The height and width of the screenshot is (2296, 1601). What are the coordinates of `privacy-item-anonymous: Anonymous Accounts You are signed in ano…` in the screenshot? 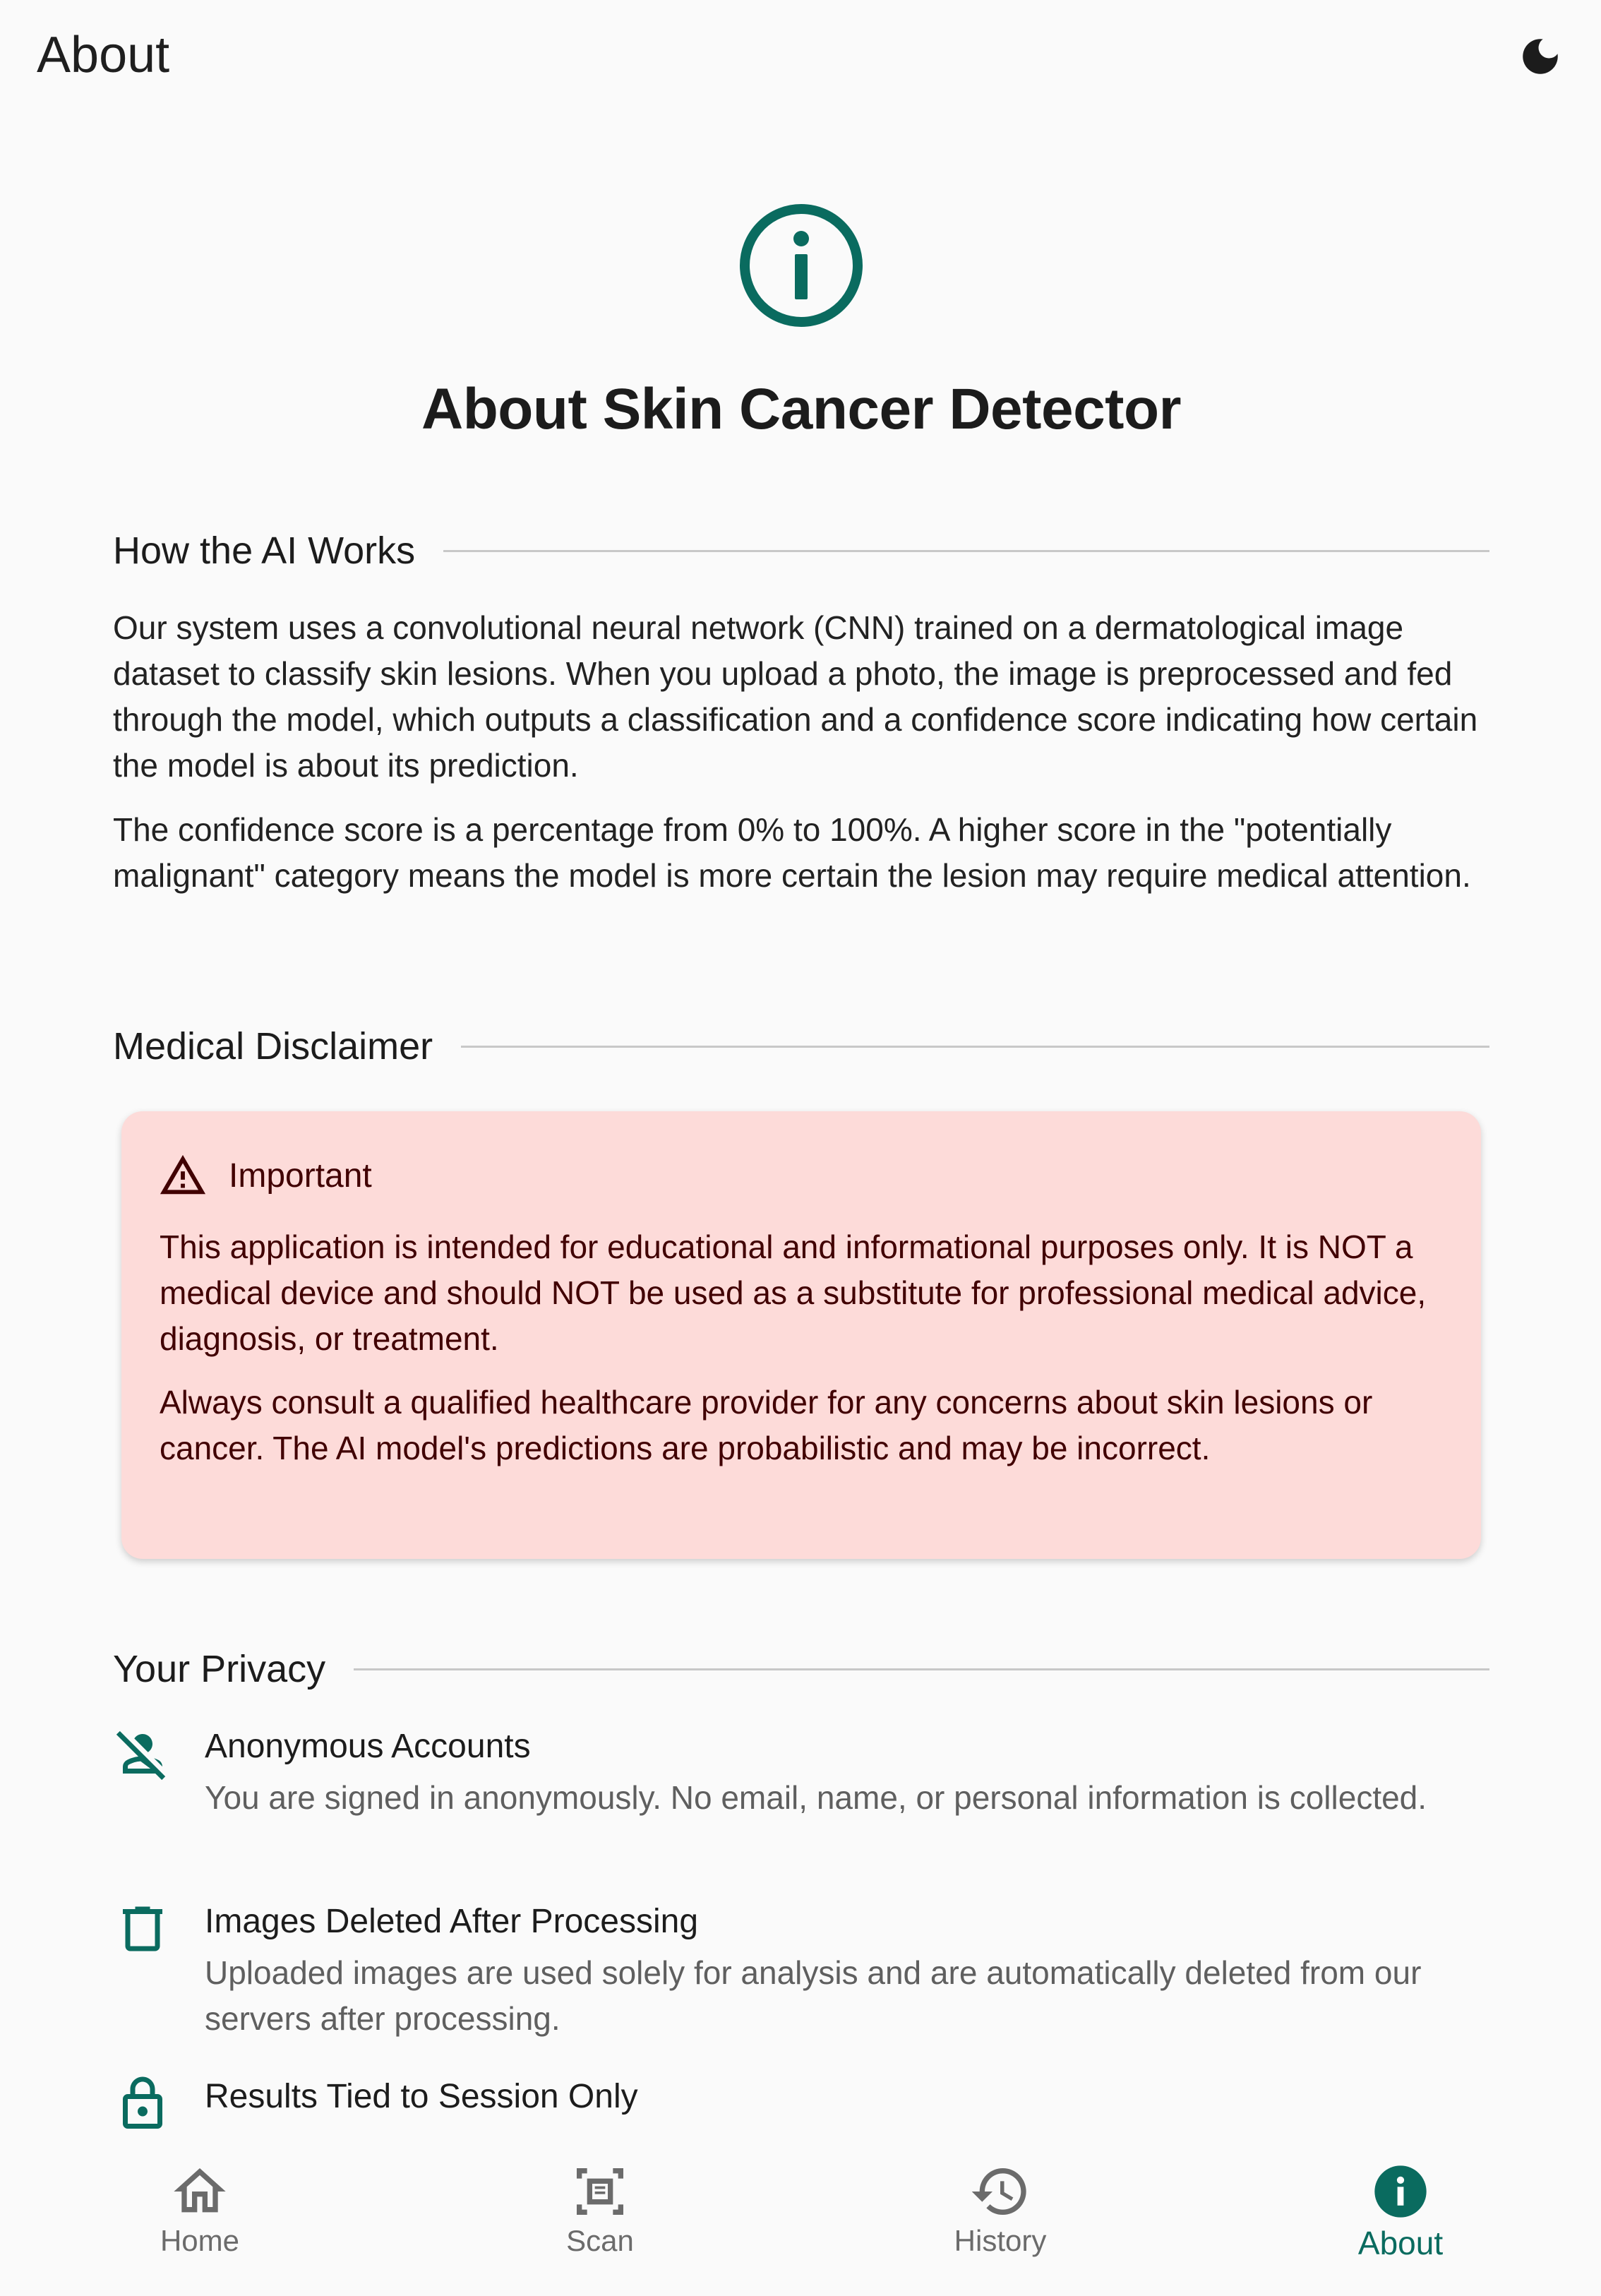 It's located at (801, 1791).